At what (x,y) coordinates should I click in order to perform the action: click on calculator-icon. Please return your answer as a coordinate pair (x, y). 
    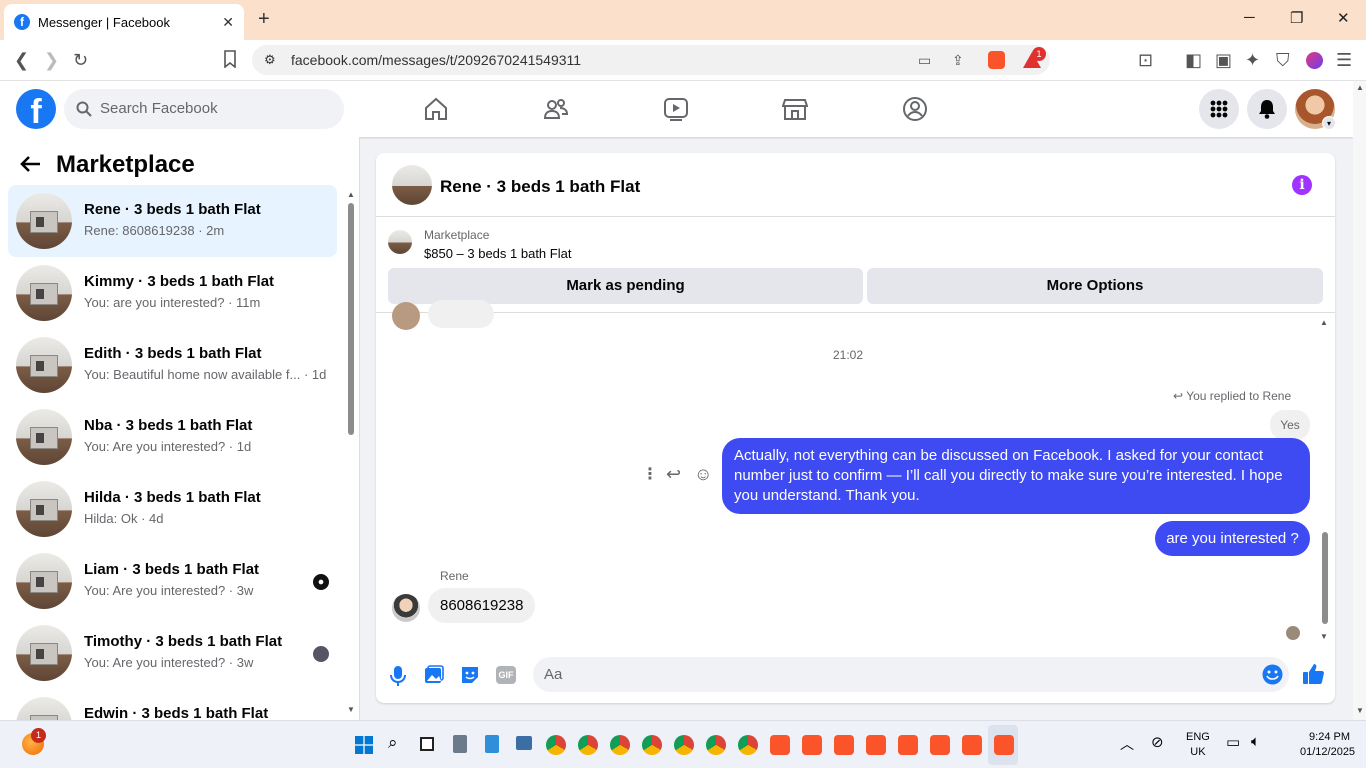
    Looking at the image, I should click on (460, 744).